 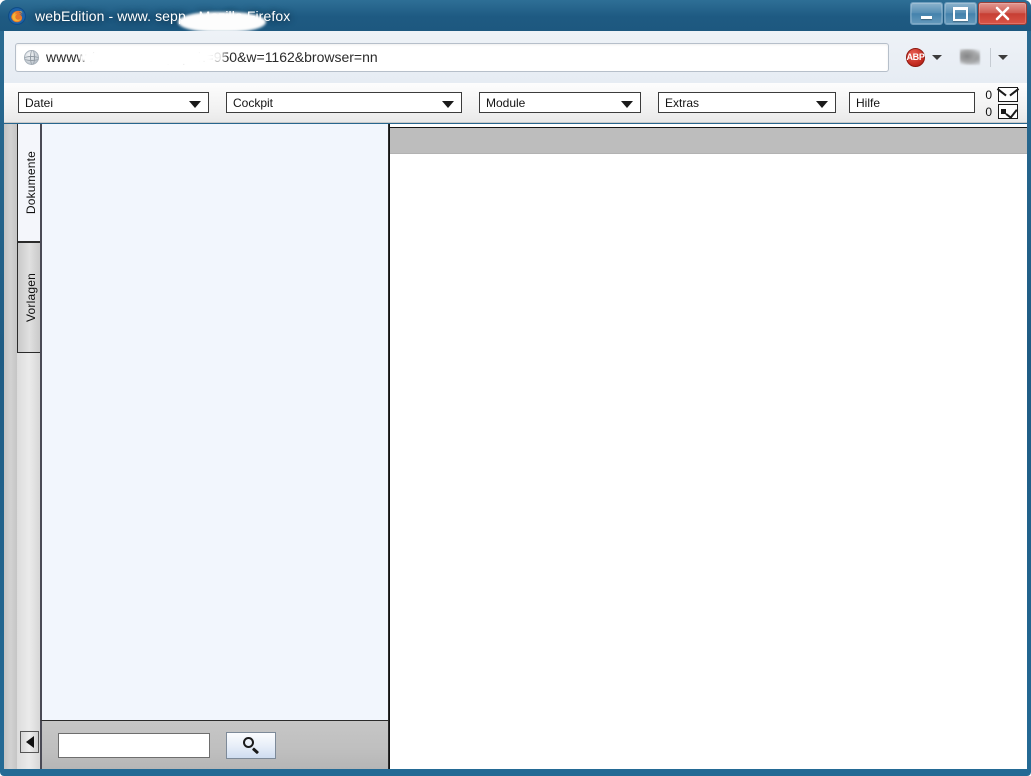 What do you see at coordinates (970, 57) in the screenshot?
I see `extension-icon` at bounding box center [970, 57].